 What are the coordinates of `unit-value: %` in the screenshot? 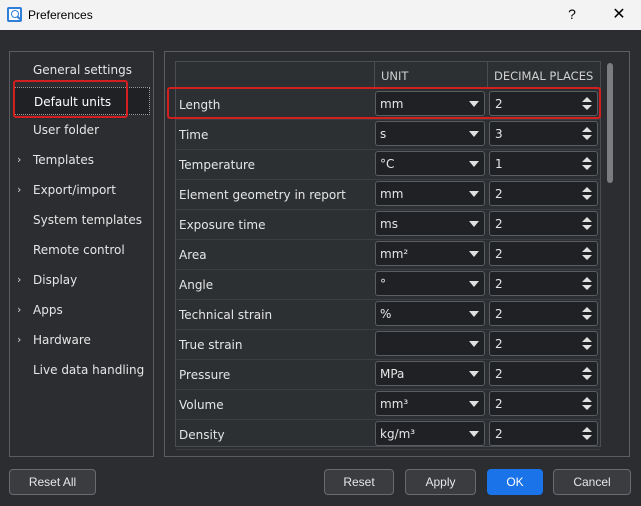 It's located at (386, 314).